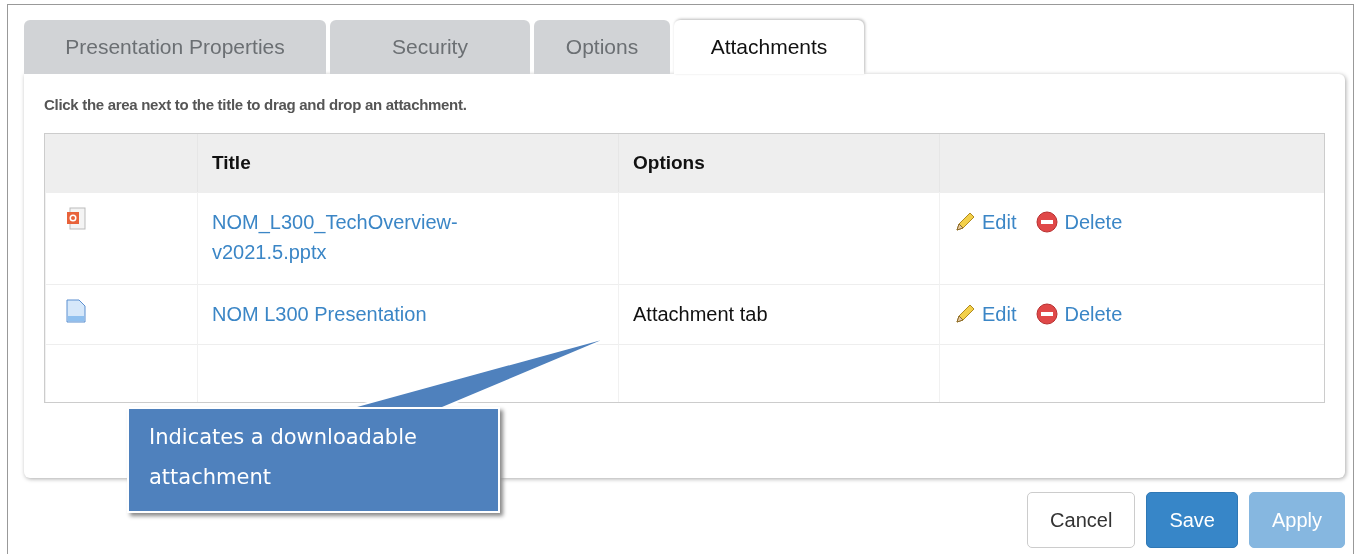 The width and height of the screenshot is (1354, 554). Describe the element at coordinates (769, 47) in the screenshot. I see `tab: Attachments` at that location.